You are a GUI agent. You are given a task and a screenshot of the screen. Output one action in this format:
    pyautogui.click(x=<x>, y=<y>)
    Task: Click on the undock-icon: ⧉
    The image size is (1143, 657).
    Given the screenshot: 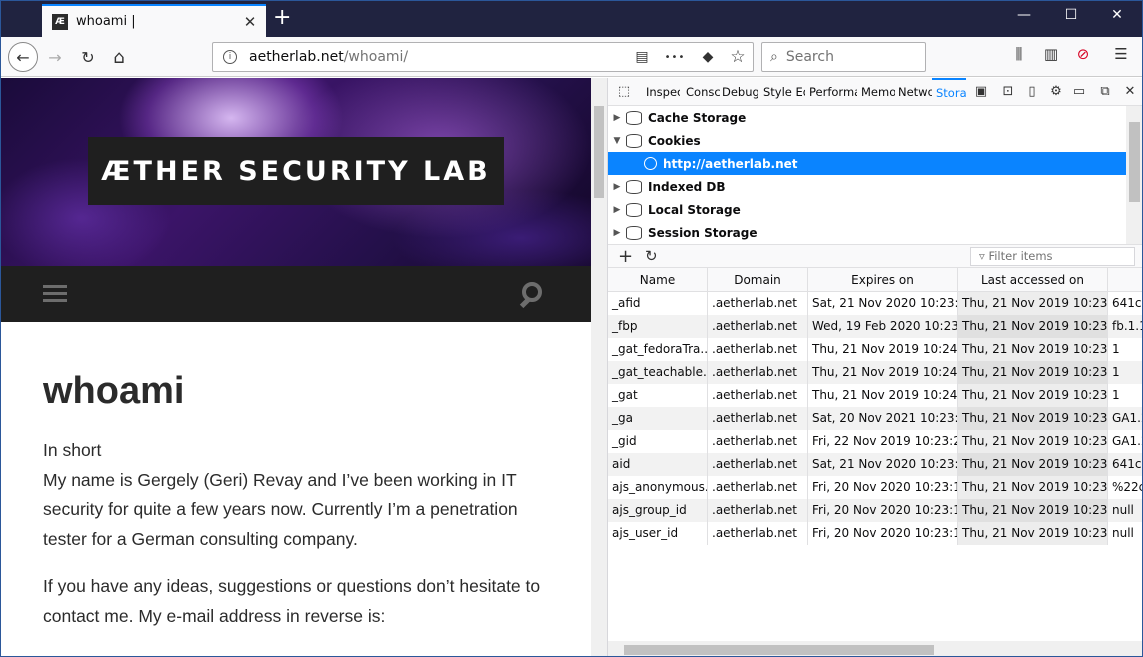 What is the action you would take?
    pyautogui.click(x=1105, y=92)
    